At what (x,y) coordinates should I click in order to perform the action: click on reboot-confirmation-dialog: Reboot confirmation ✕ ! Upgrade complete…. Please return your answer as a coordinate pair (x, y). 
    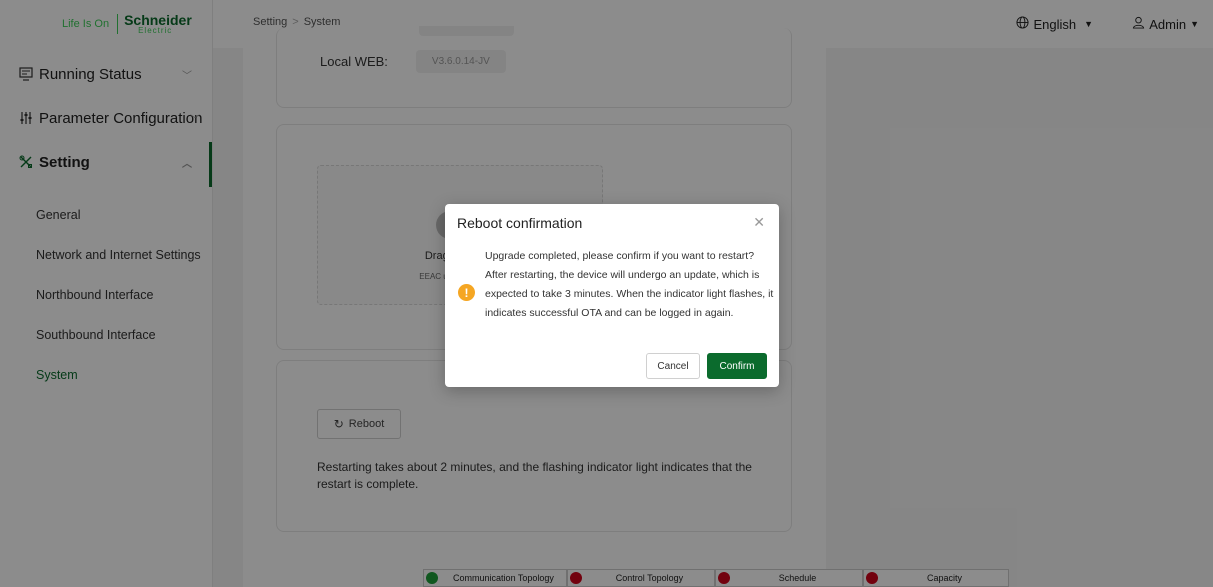
    Looking at the image, I should click on (612, 295).